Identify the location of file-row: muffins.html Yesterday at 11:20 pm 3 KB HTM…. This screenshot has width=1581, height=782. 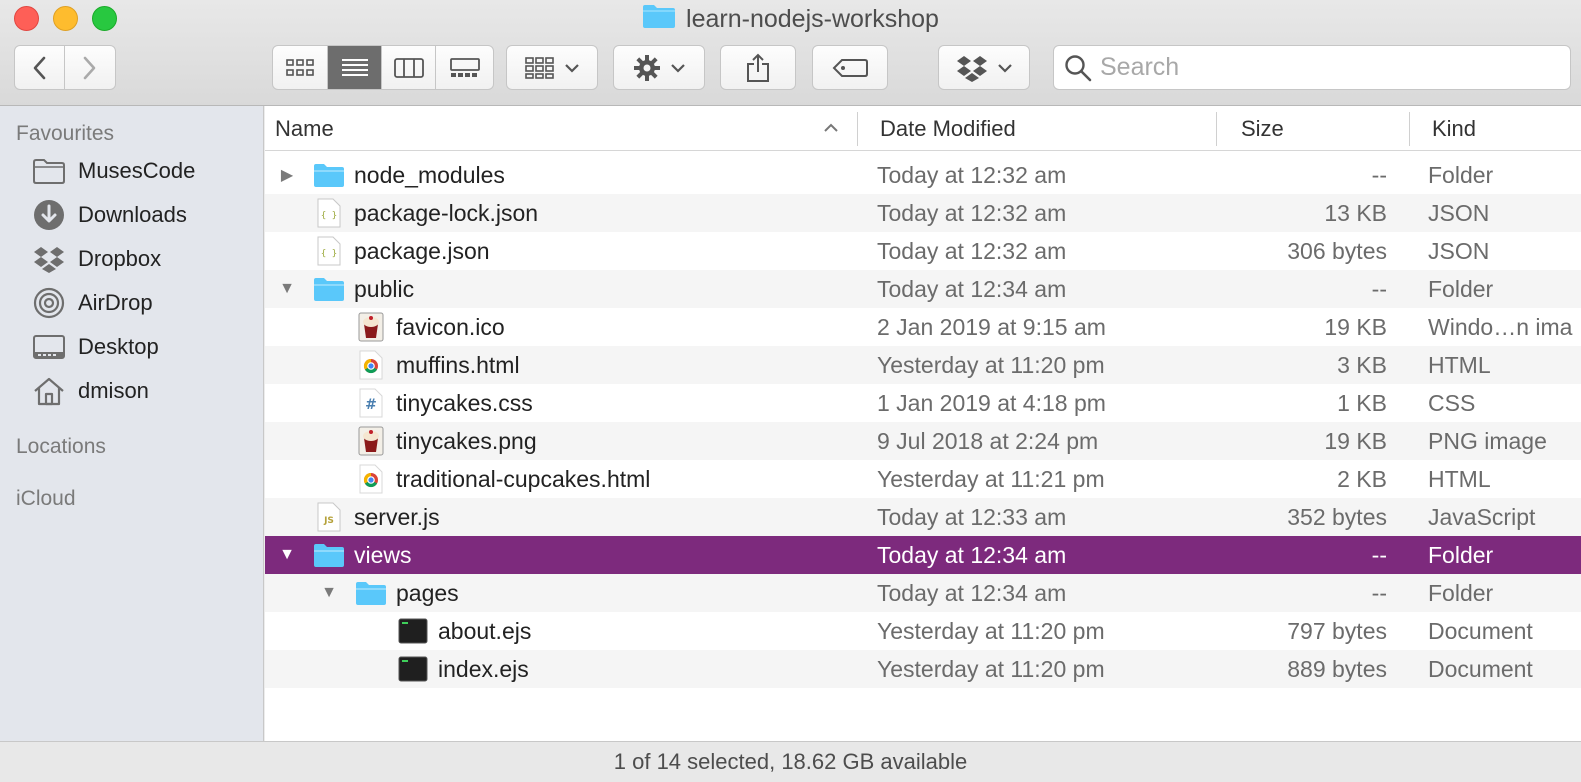
(923, 365).